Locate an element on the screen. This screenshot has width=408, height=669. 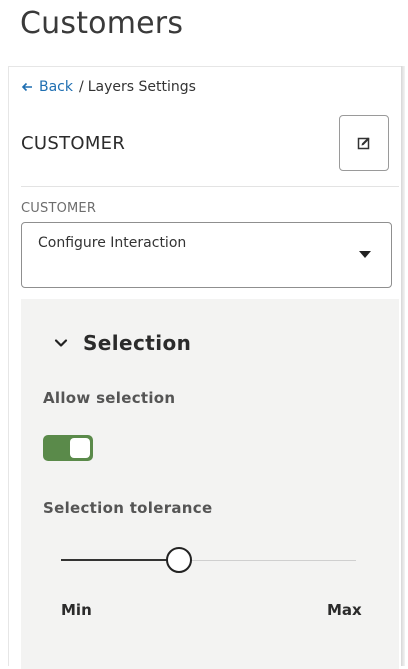
breadcrumb: Back / Layers Settings is located at coordinates (108, 87).